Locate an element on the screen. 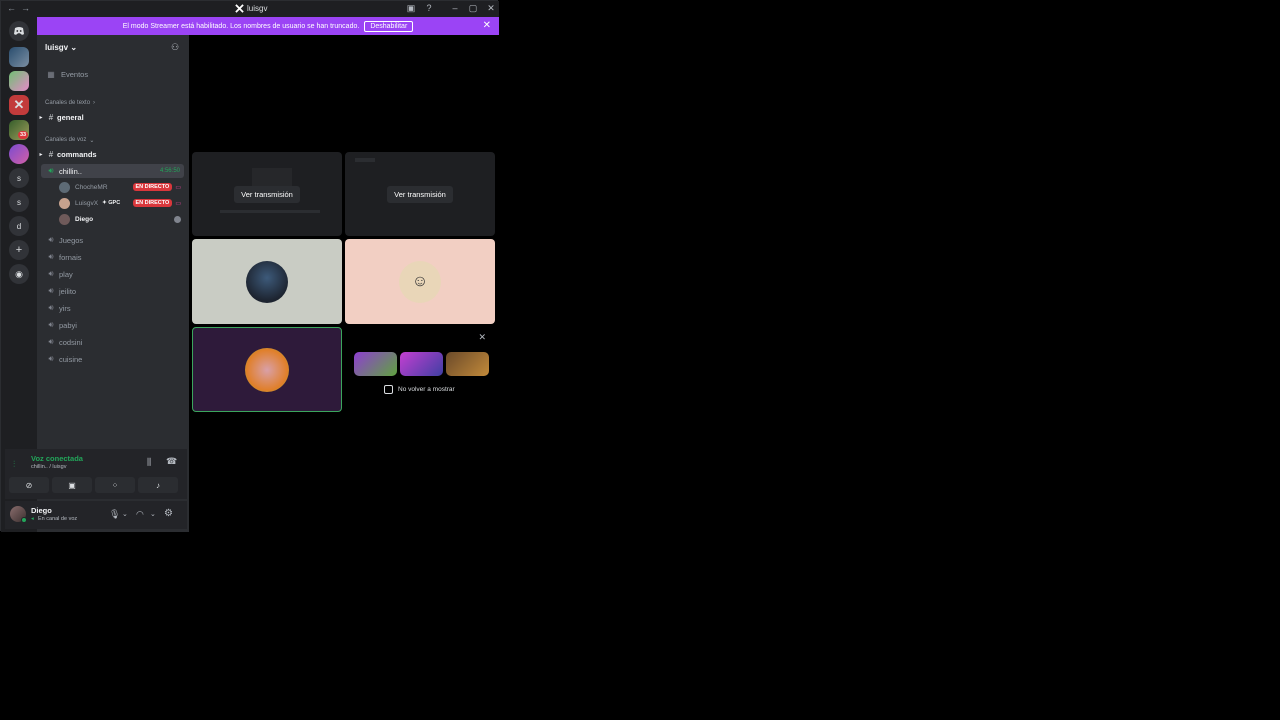 The image size is (1280, 720). add-member-icon: ⚇ is located at coordinates (175, 47).